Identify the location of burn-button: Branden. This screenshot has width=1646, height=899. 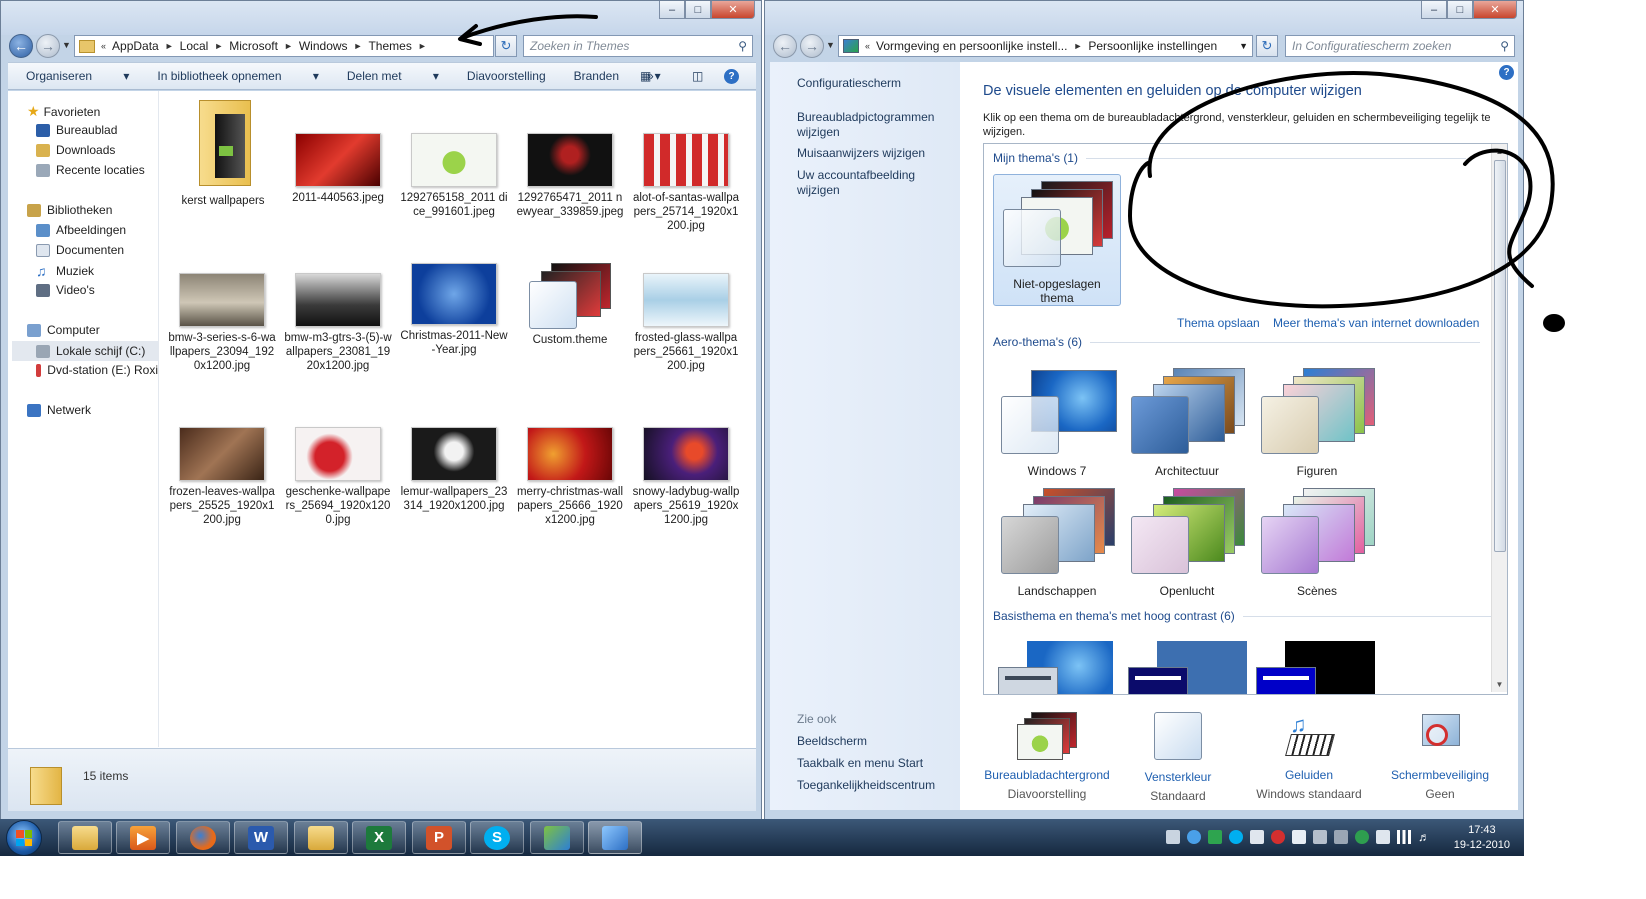
(596, 76).